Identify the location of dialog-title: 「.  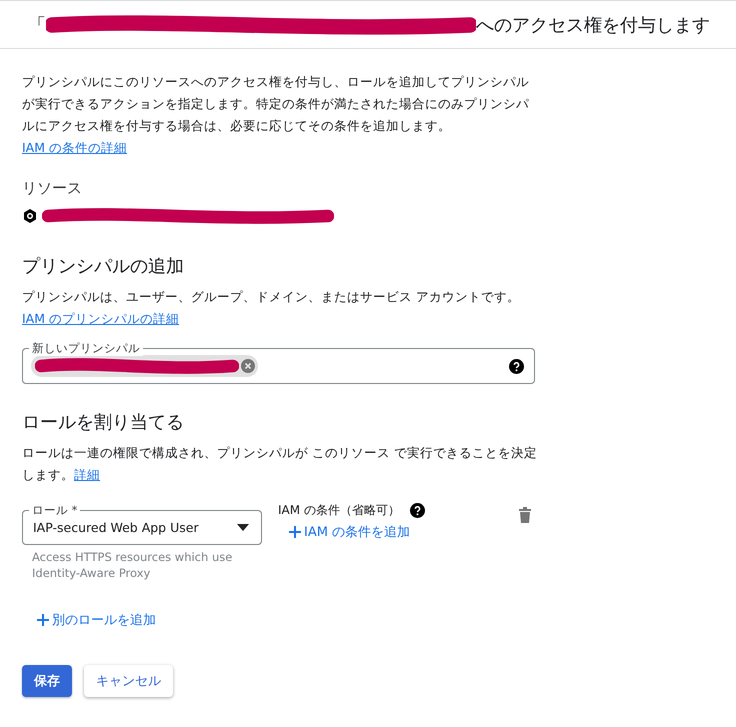
(37, 25).